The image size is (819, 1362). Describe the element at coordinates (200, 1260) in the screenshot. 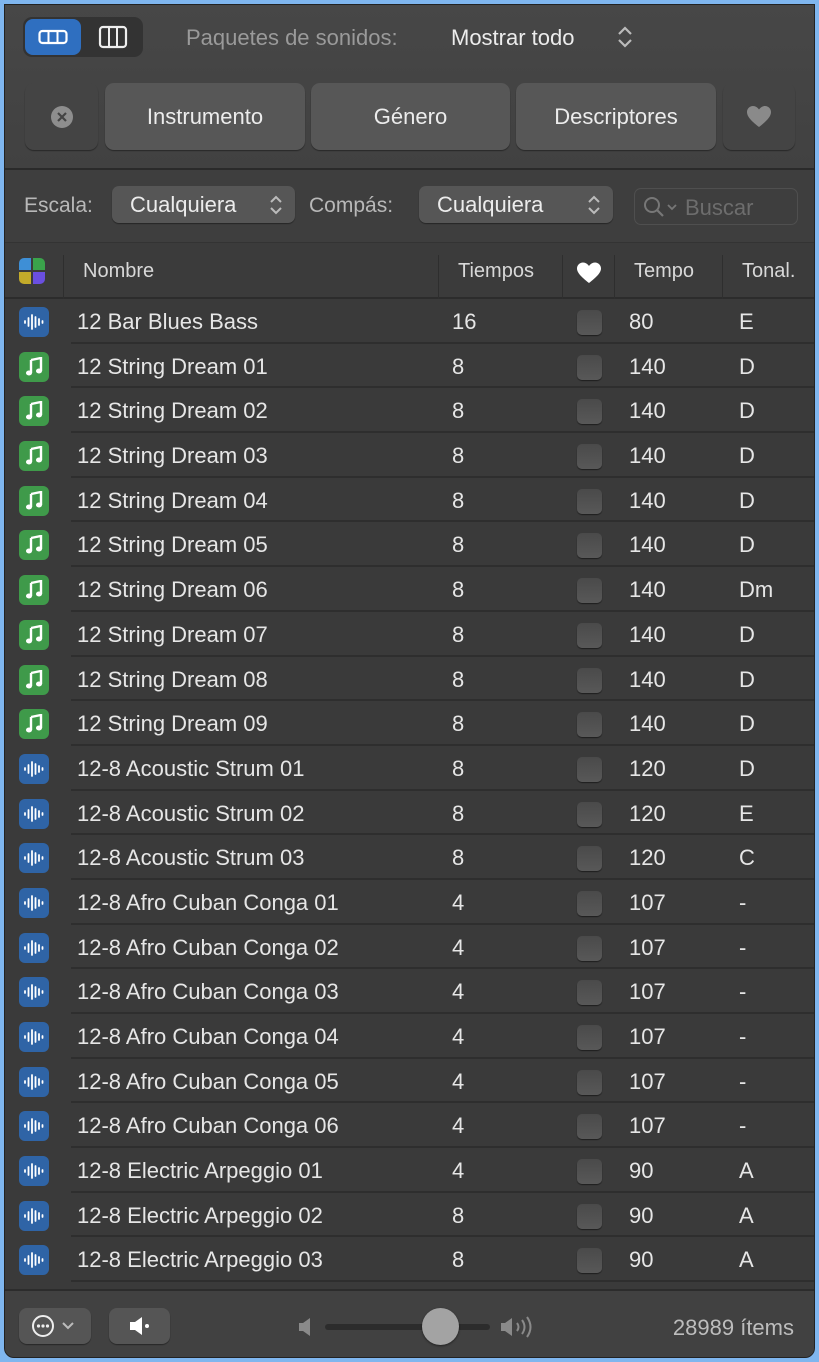

I see `loop-name: 12-8 Electric Arpeggio 03` at that location.